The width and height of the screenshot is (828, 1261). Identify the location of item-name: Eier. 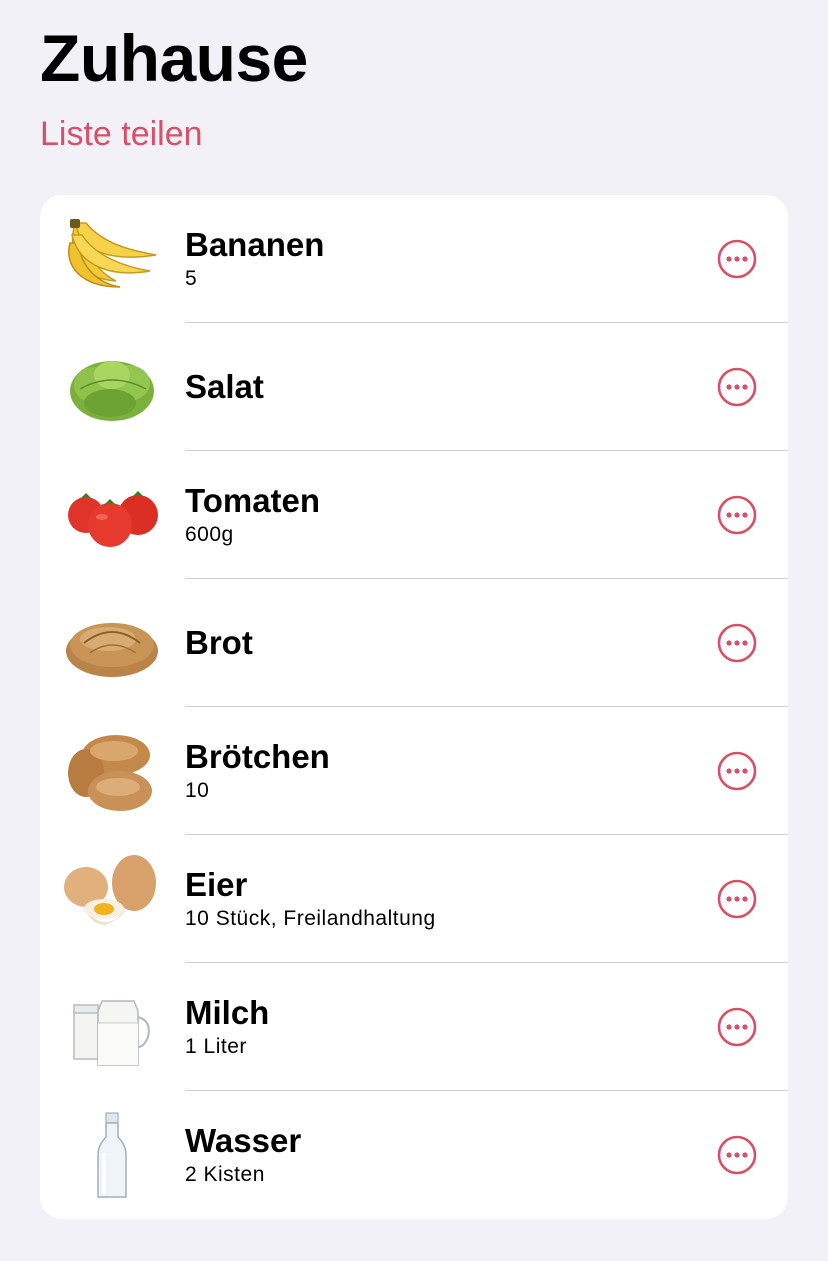
(216, 884).